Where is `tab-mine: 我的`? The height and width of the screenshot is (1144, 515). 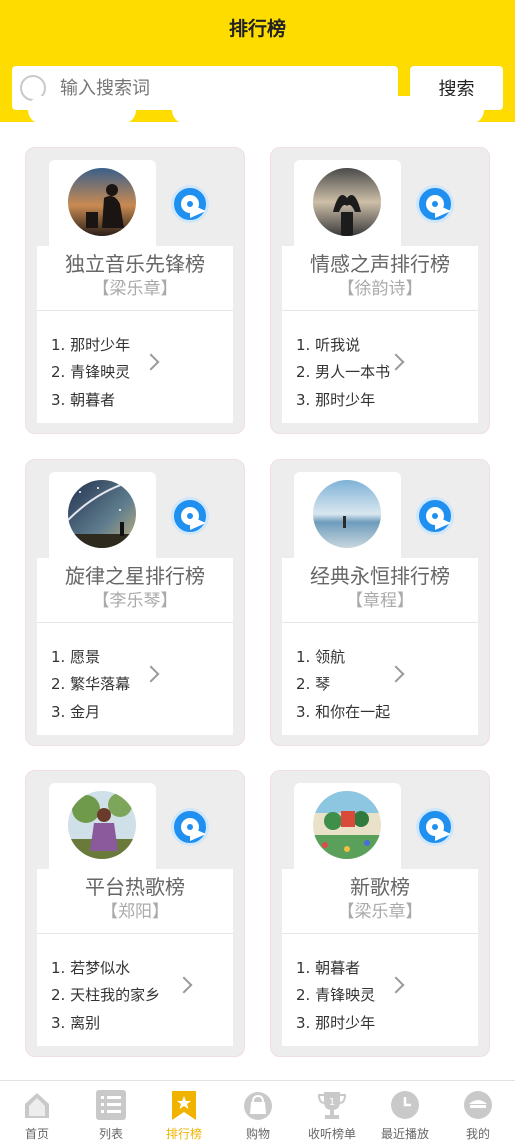 tab-mine: 我的 is located at coordinates (478, 1112).